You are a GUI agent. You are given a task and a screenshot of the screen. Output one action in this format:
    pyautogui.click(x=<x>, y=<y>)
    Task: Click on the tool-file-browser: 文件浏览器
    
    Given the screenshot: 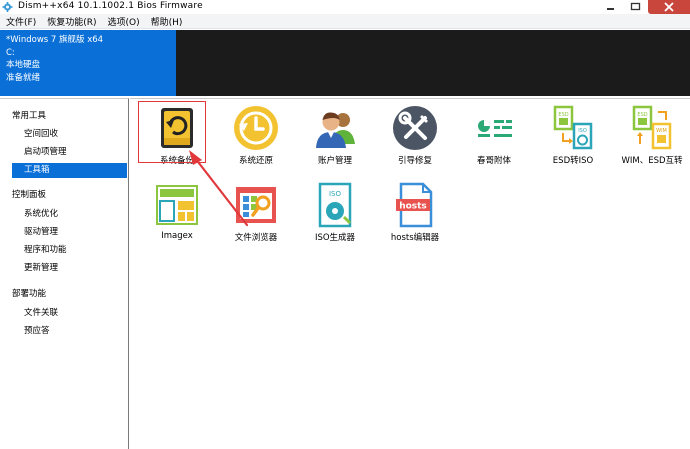 What is the action you would take?
    pyautogui.click(x=254, y=212)
    